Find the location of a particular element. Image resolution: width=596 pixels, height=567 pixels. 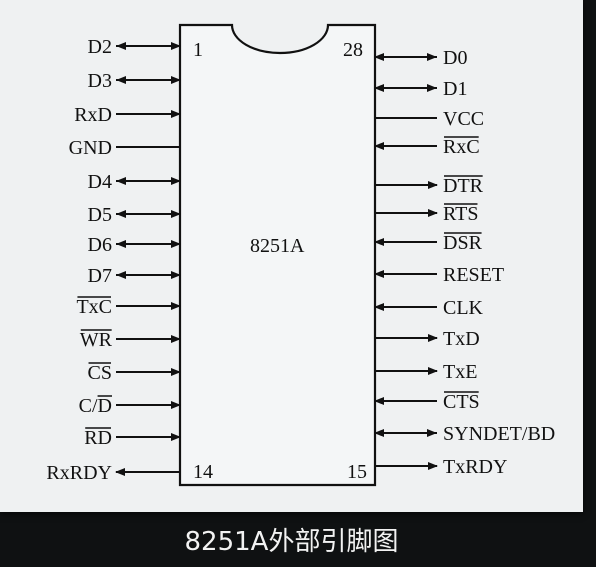

right-pin-label-7: RESET is located at coordinates (473, 275).